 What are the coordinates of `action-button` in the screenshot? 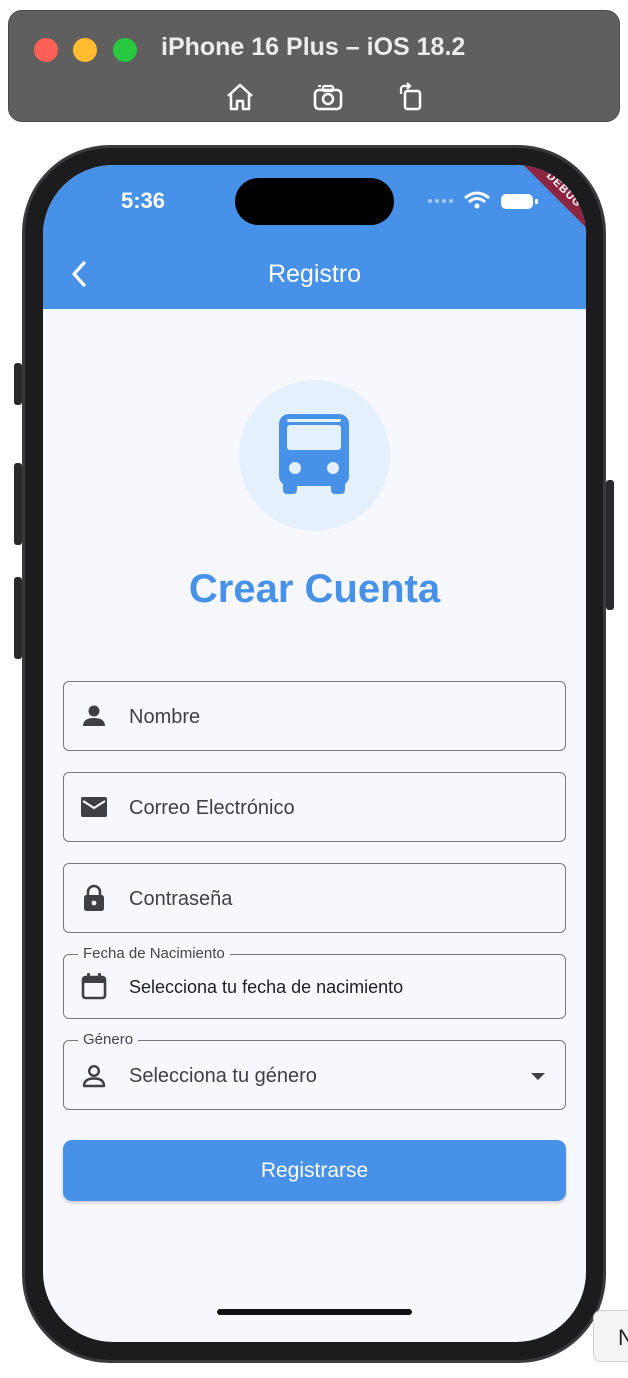 It's located at (18, 384).